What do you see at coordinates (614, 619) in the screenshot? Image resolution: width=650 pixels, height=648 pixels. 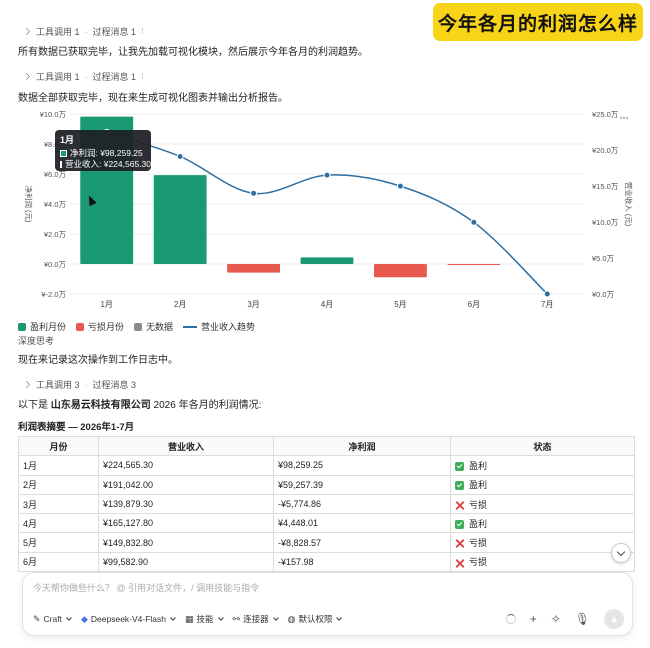 I see `send-button: ▲` at bounding box center [614, 619].